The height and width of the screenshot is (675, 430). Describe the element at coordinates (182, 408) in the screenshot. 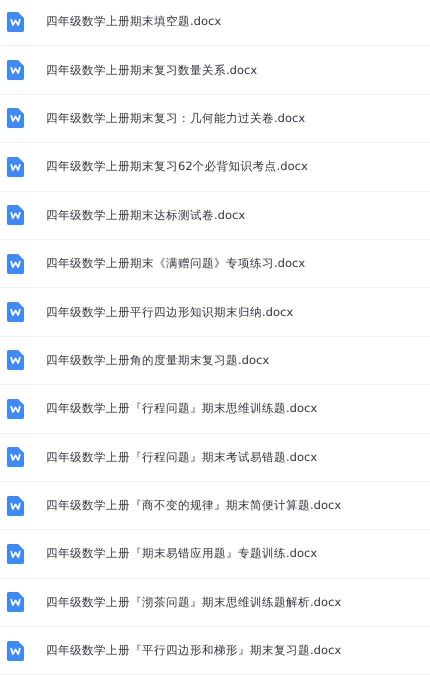

I see `file-name: 四年级数学上册『行程问题』期末思维训练题.docx` at that location.